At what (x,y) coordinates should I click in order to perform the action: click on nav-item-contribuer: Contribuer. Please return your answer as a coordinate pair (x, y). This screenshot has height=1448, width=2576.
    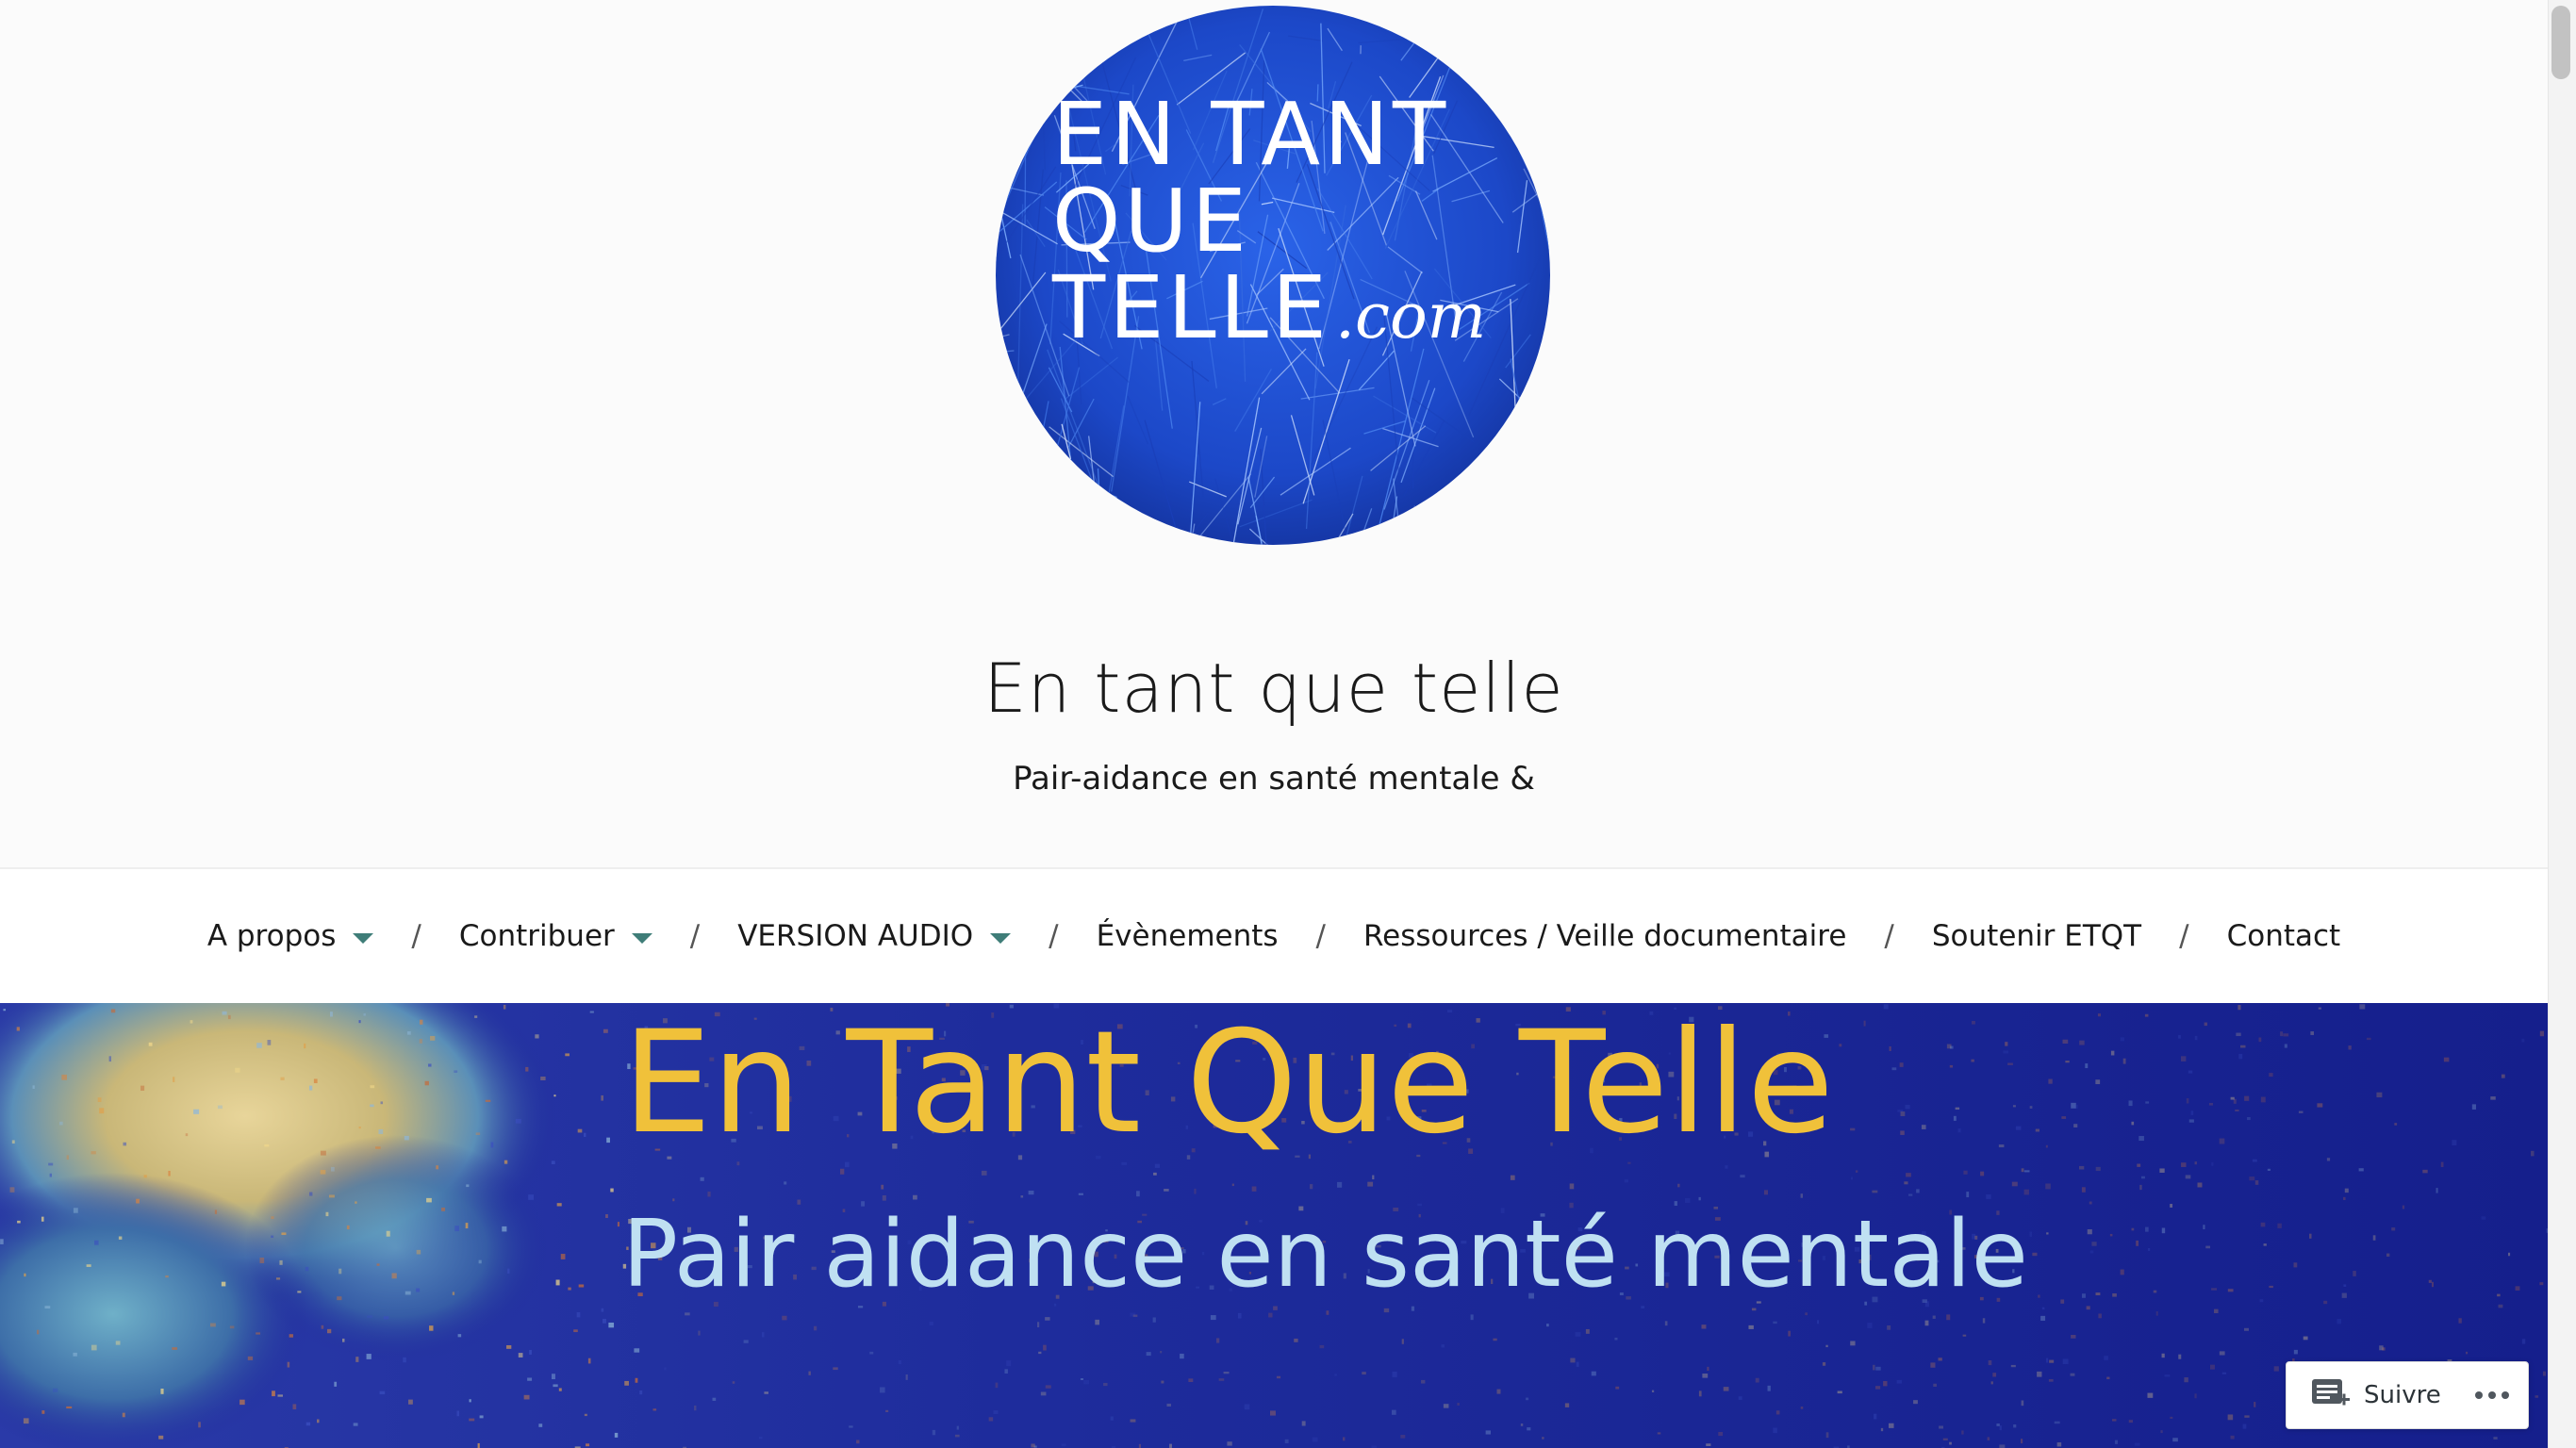
    Looking at the image, I should click on (555, 936).